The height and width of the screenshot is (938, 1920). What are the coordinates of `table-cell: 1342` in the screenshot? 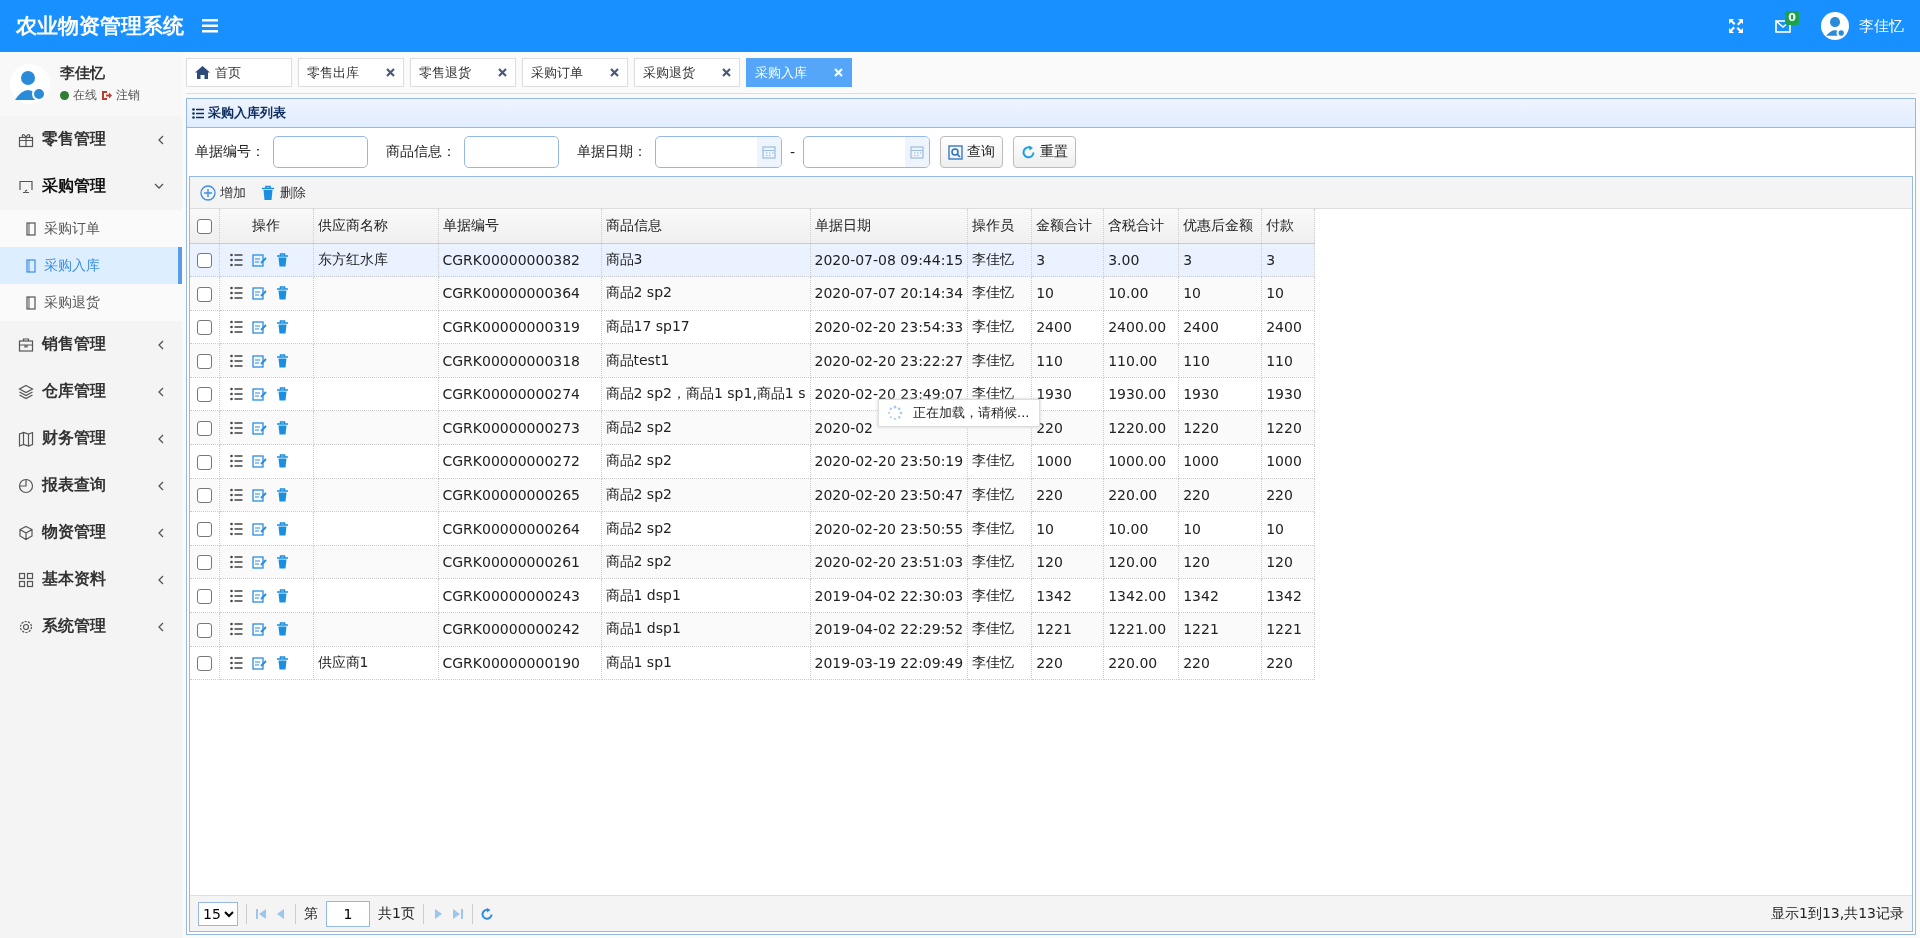 It's located at (1054, 595).